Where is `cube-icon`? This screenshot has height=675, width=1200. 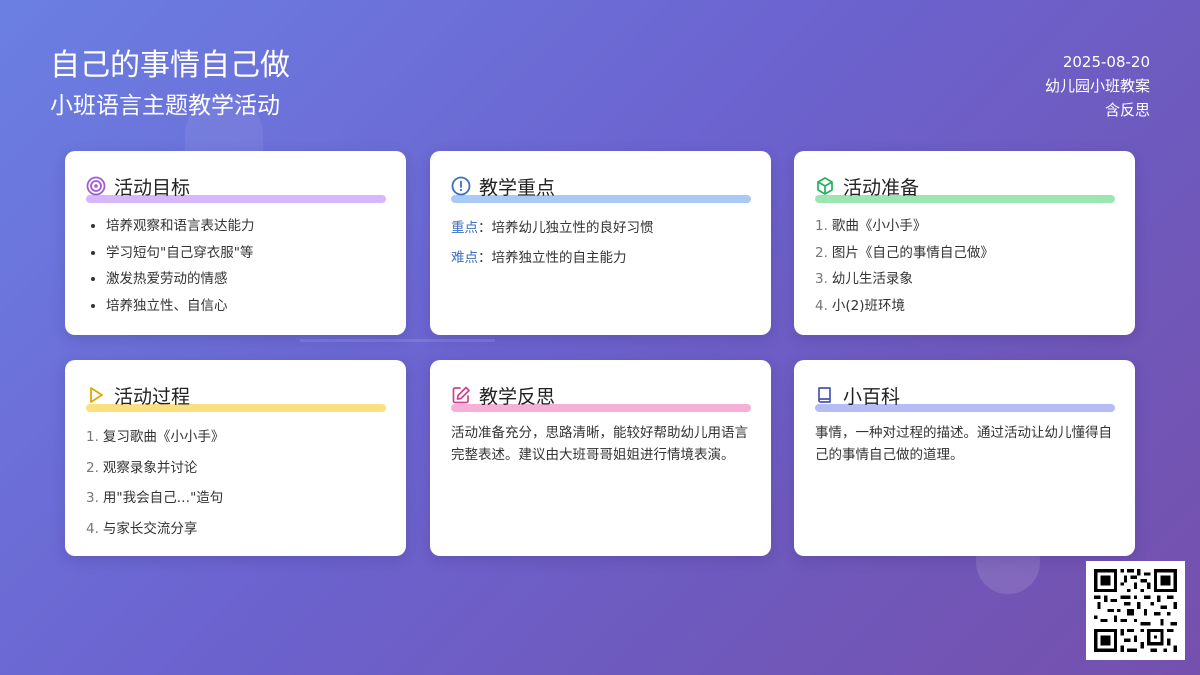
cube-icon is located at coordinates (825, 186).